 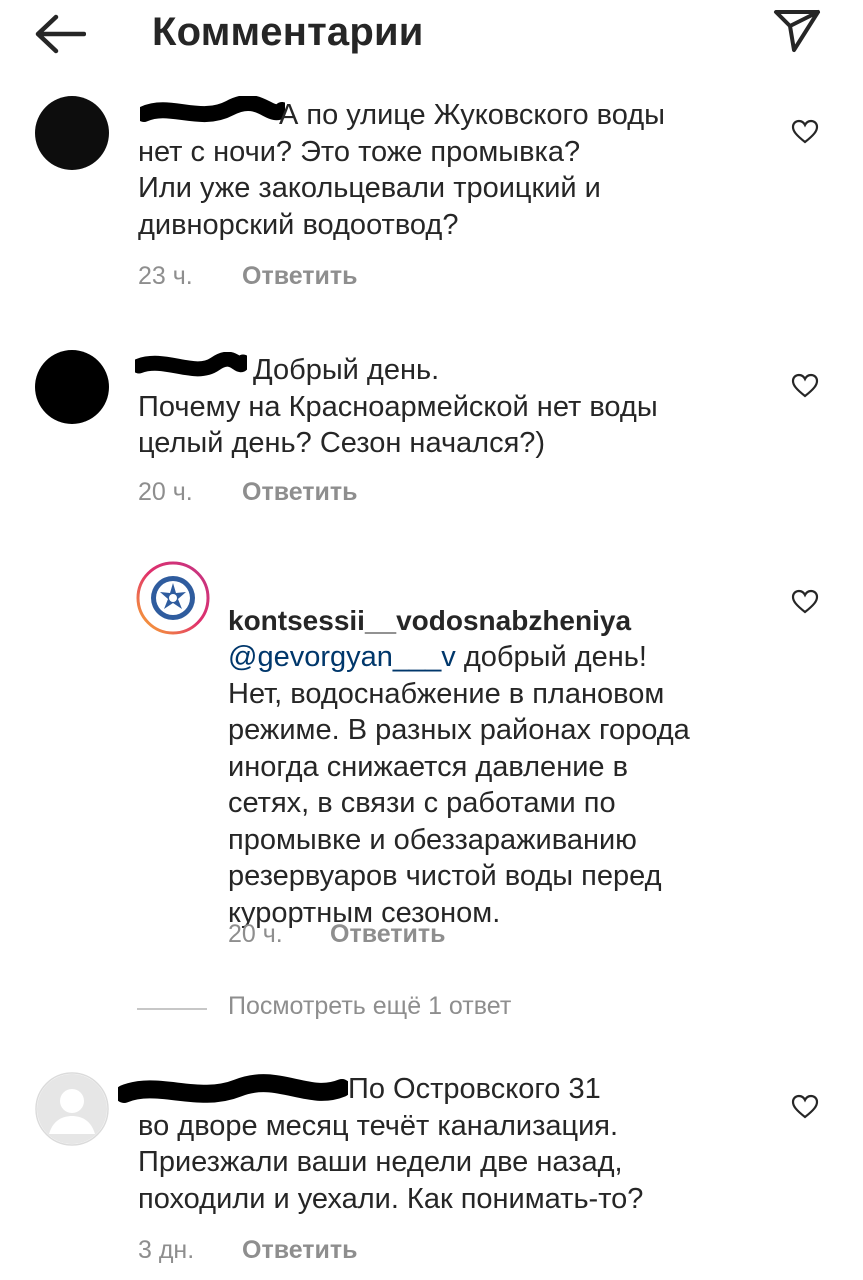 What do you see at coordinates (431, 35) in the screenshot?
I see `top-bar: Комментарии` at bounding box center [431, 35].